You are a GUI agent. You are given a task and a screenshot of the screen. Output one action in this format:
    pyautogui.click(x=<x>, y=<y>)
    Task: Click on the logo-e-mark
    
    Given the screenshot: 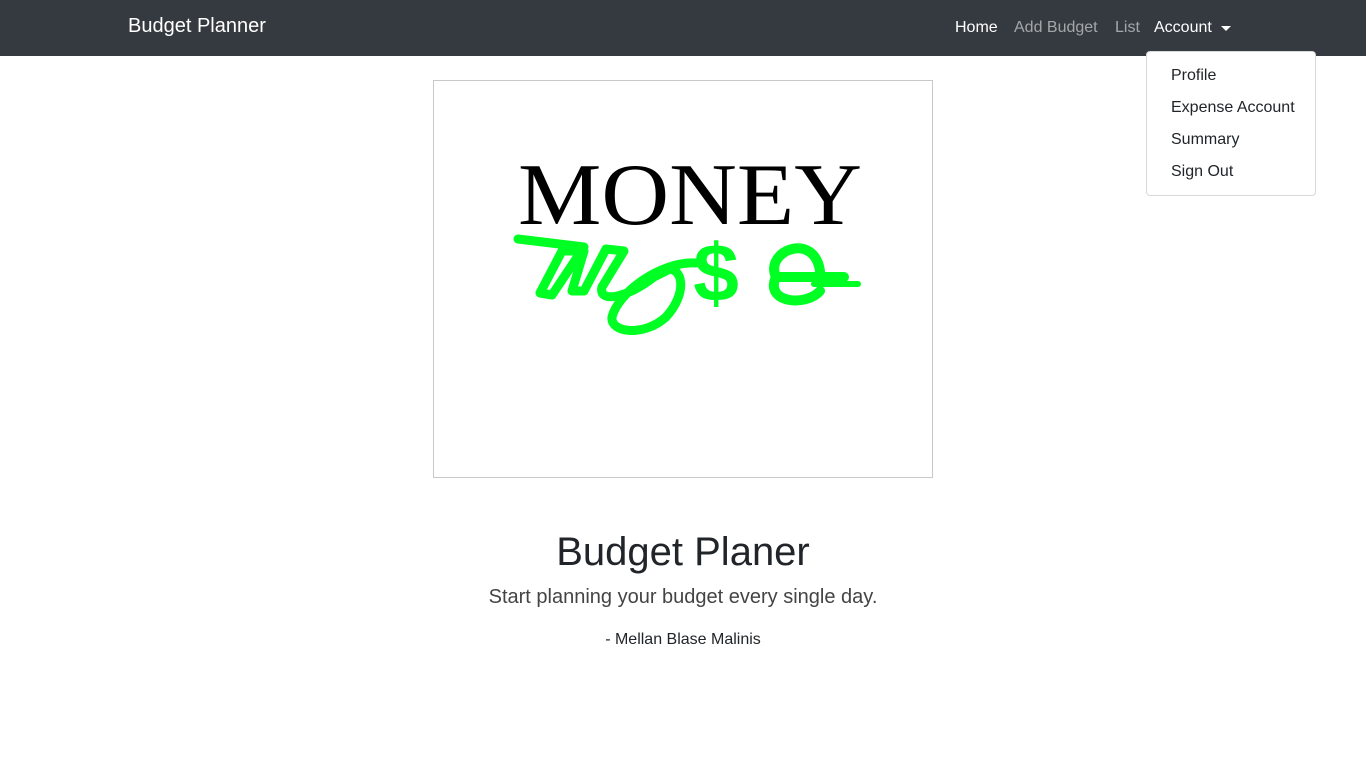 What is the action you would take?
    pyautogui.click(x=808, y=274)
    